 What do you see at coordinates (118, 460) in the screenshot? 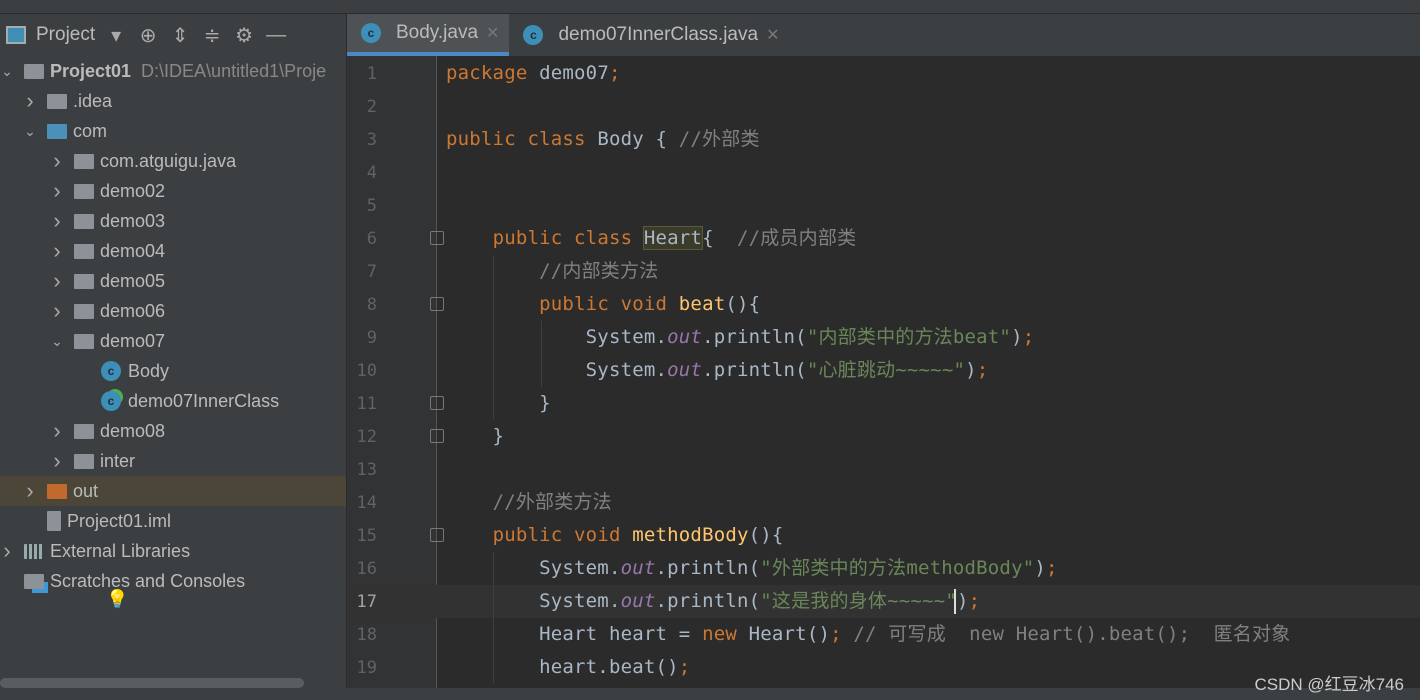
I see `tree-item-label: inter` at bounding box center [118, 460].